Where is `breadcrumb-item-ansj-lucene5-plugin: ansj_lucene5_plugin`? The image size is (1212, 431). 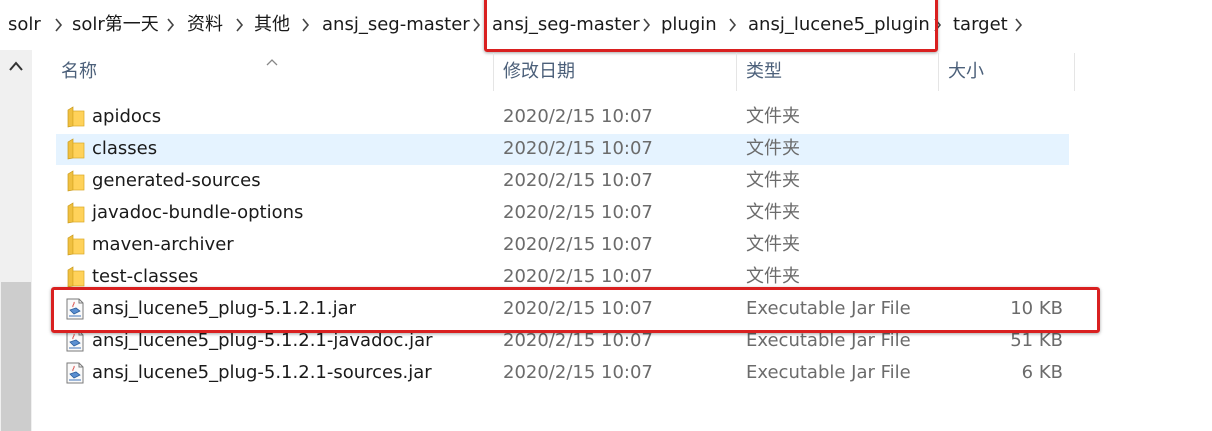
breadcrumb-item-ansj-lucene5-plugin: ansj_lucene5_plugin is located at coordinates (839, 25).